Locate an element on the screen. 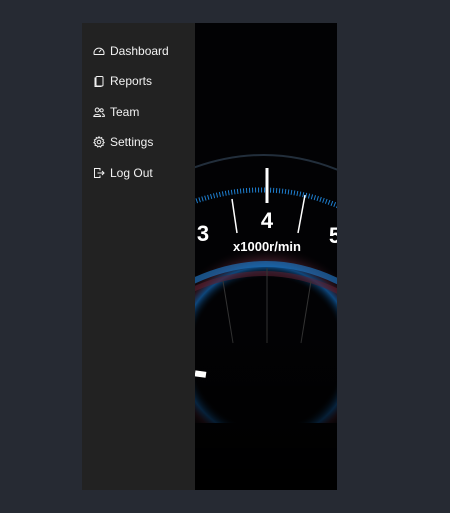 The width and height of the screenshot is (450, 513). team-users-icon is located at coordinates (99, 112).